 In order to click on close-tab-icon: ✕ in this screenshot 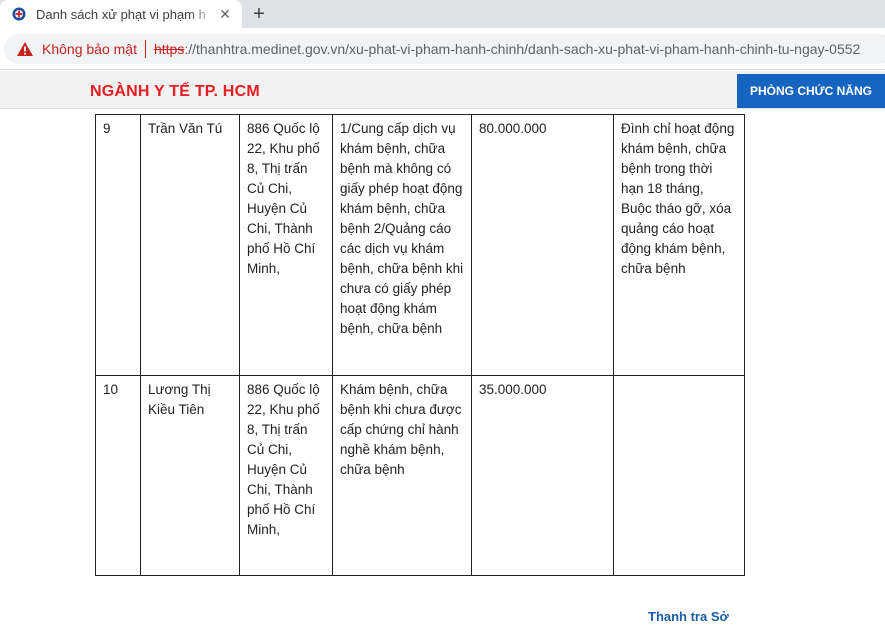, I will do `click(225, 14)`.